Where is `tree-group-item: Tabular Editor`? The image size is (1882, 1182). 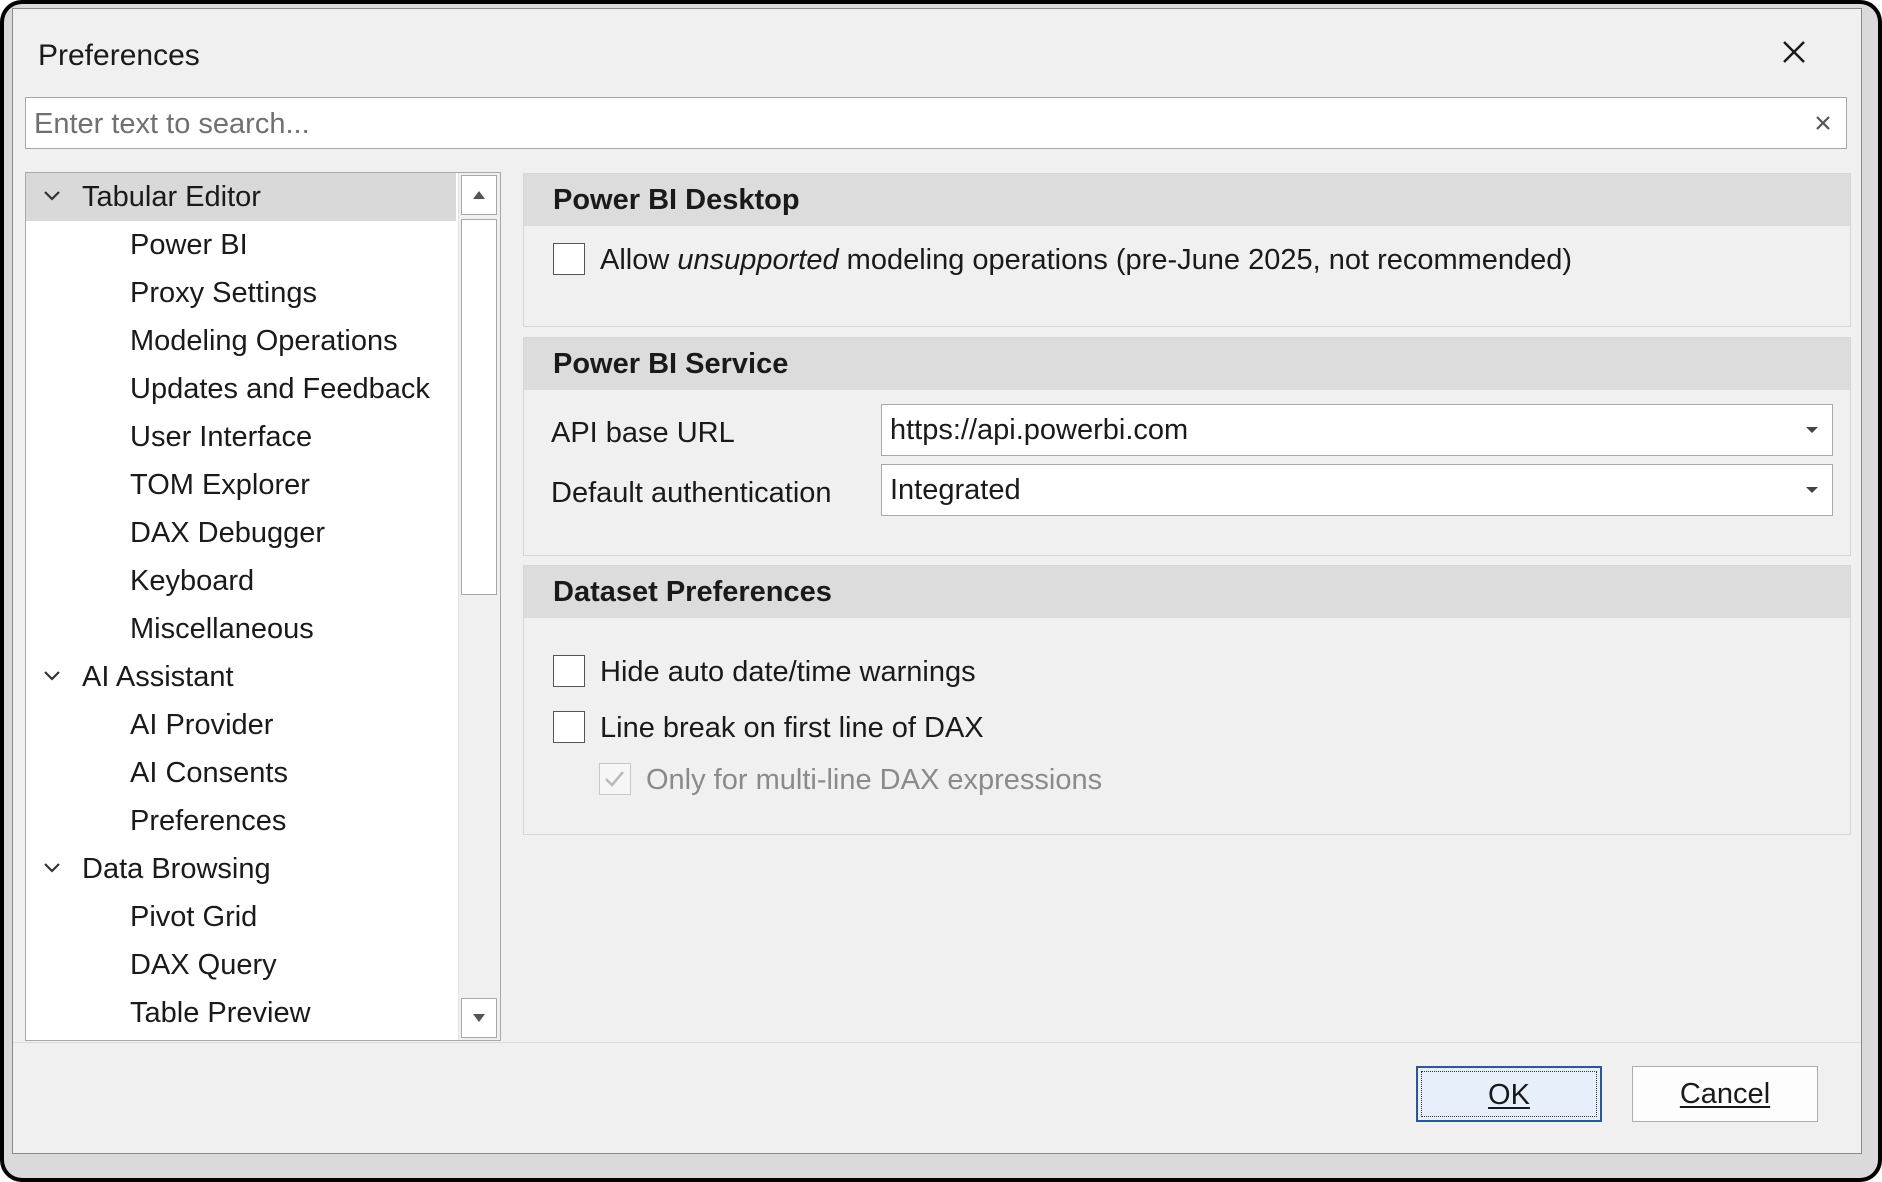
tree-group-item: Tabular Editor is located at coordinates (241, 197).